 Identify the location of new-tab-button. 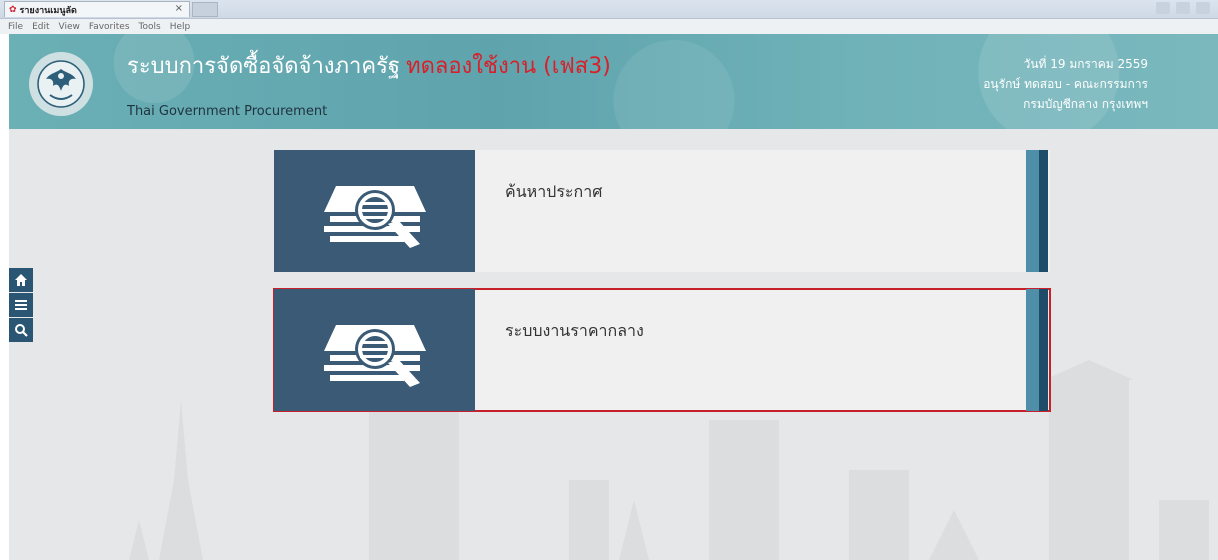
(205, 9).